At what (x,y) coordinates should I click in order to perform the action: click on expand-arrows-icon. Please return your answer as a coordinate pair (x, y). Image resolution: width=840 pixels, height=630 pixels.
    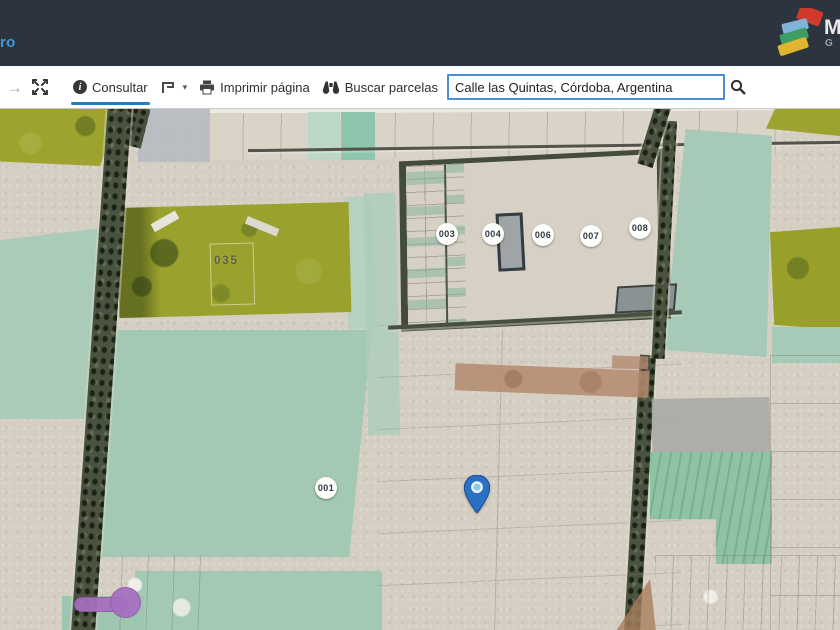
    Looking at the image, I should click on (40, 87).